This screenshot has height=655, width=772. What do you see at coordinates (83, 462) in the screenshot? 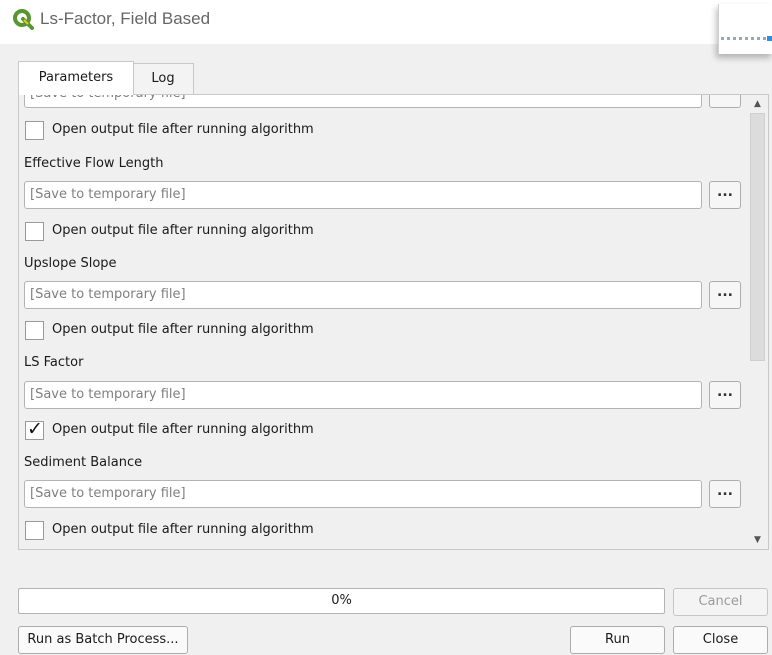
I see `label-sediment-balance: Sediment Balance` at bounding box center [83, 462].